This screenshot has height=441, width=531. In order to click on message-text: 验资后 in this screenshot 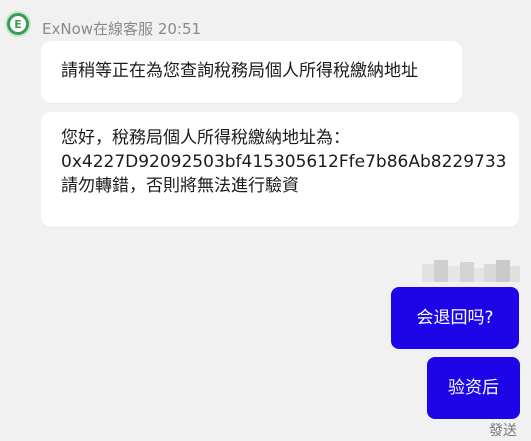, I will do `click(473, 388)`.